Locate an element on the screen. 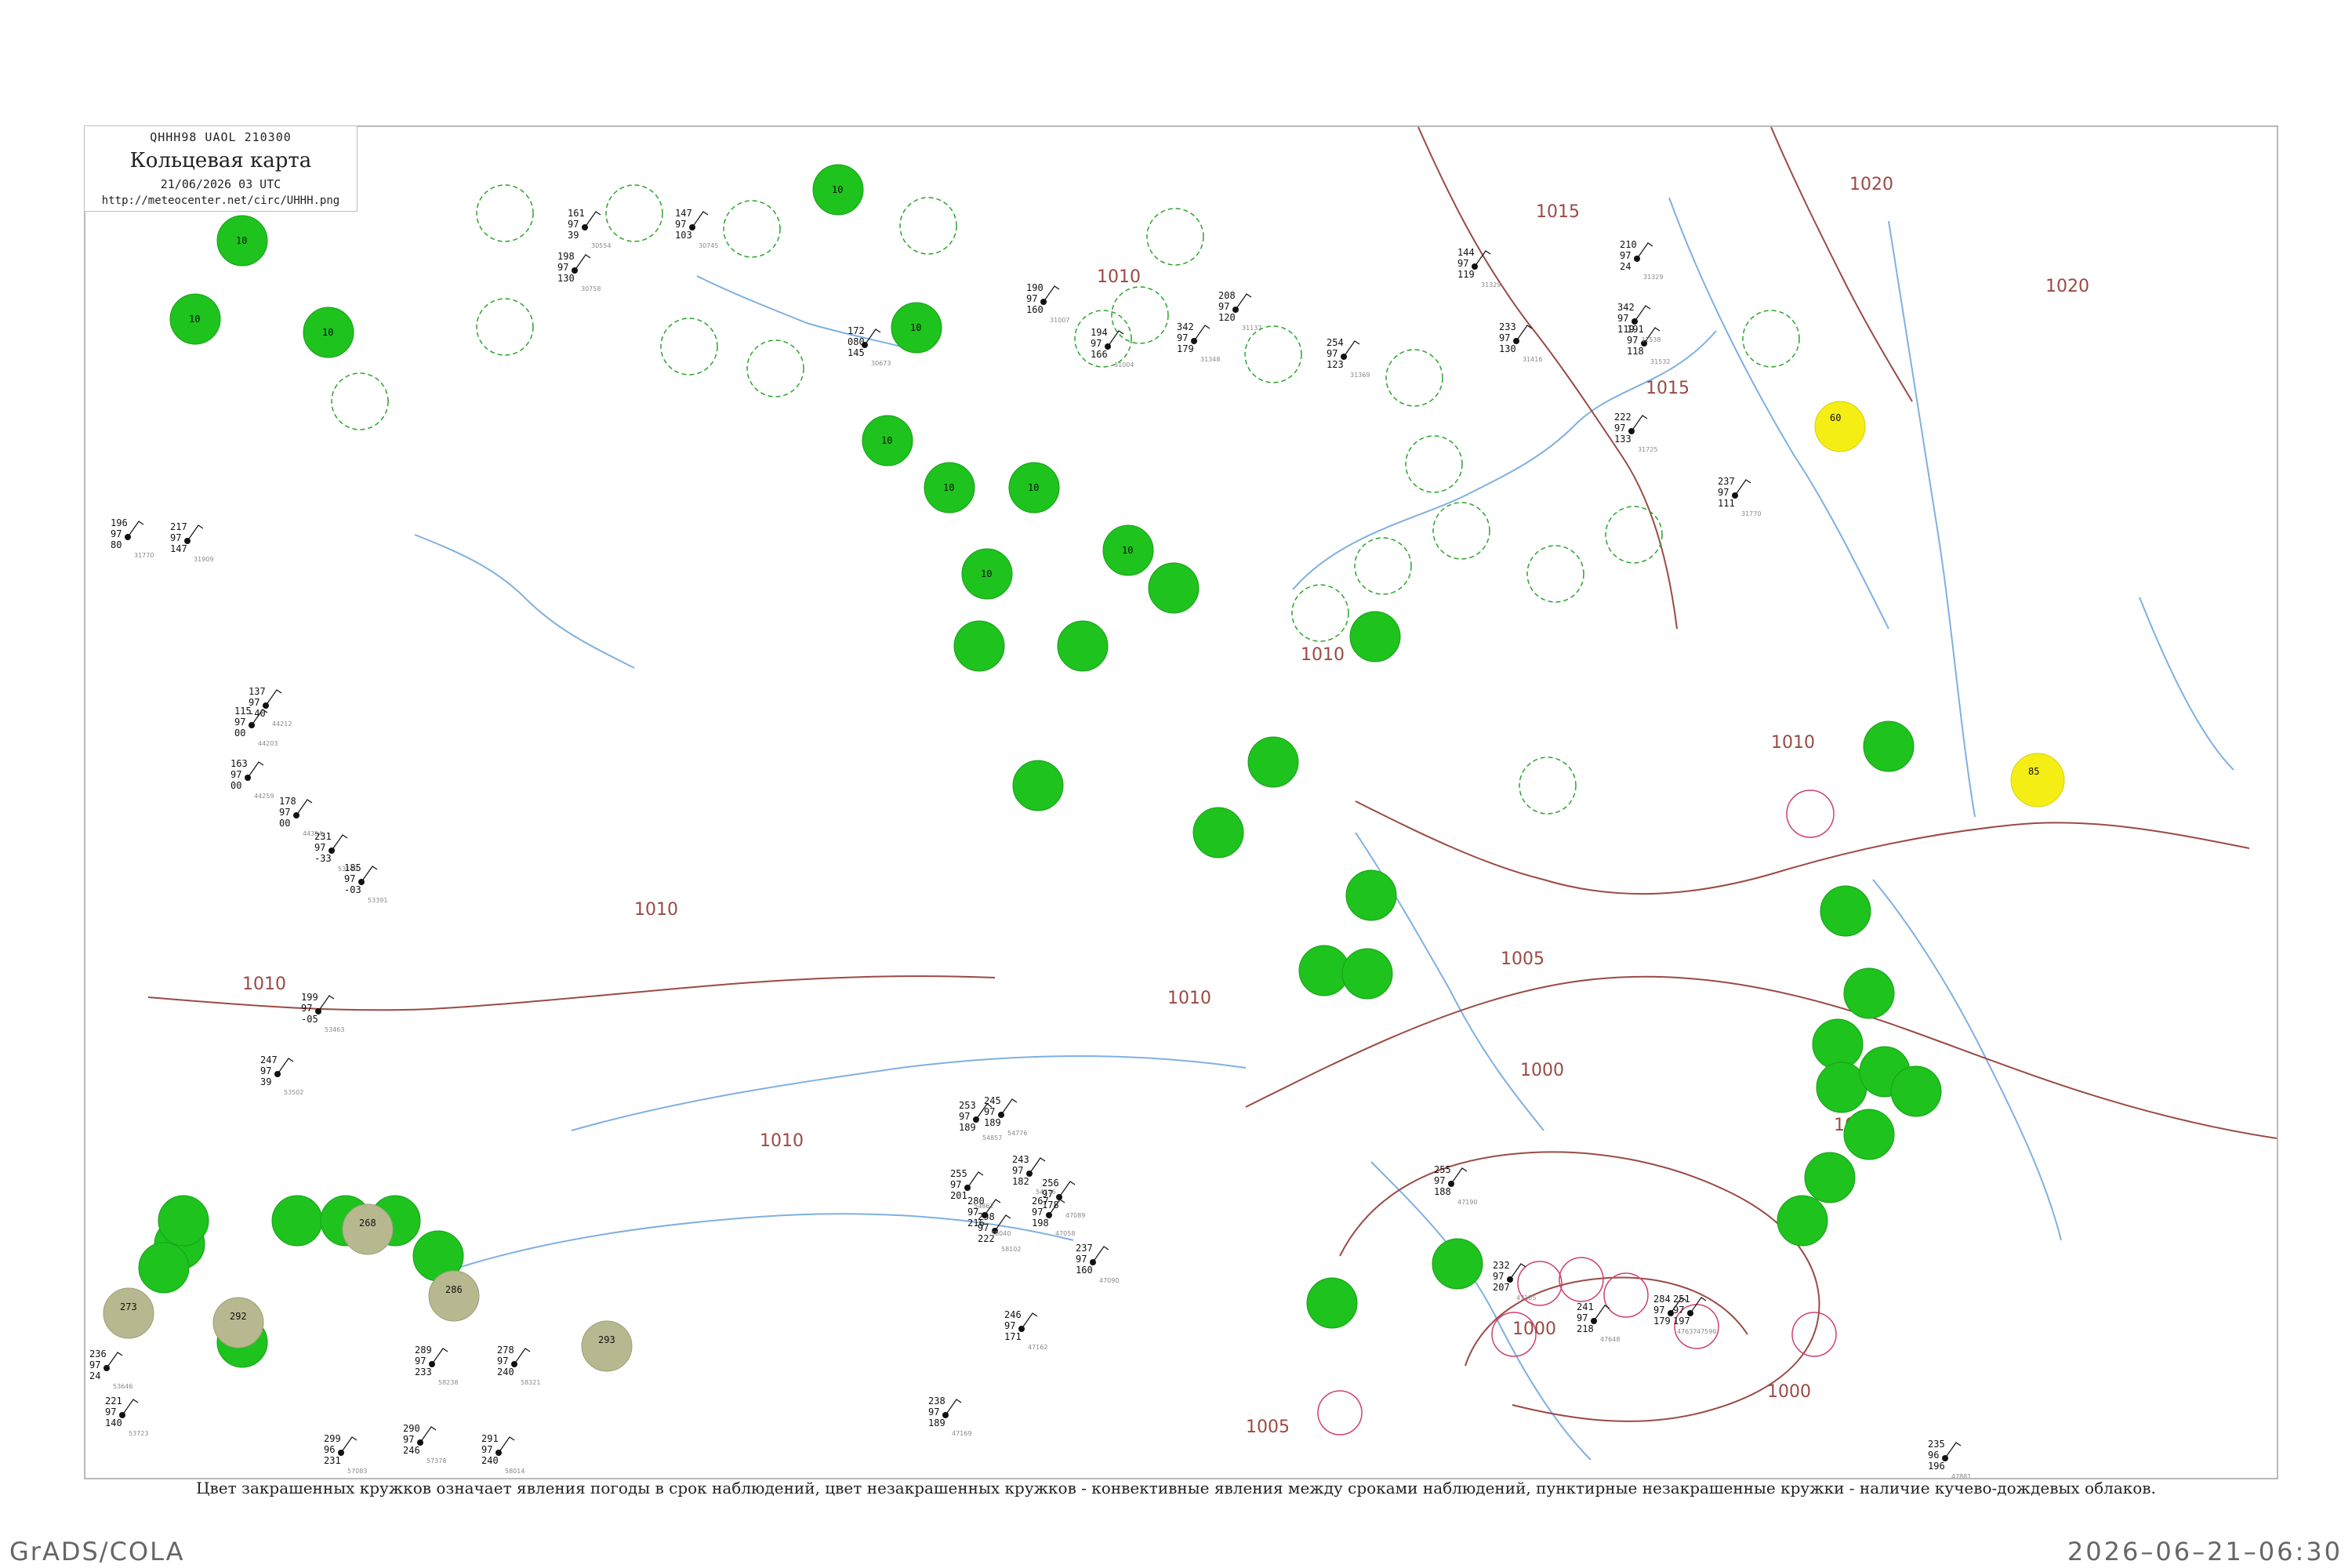 This screenshot has width=2352, height=1568. station-value-d: 231 is located at coordinates (332, 1460).